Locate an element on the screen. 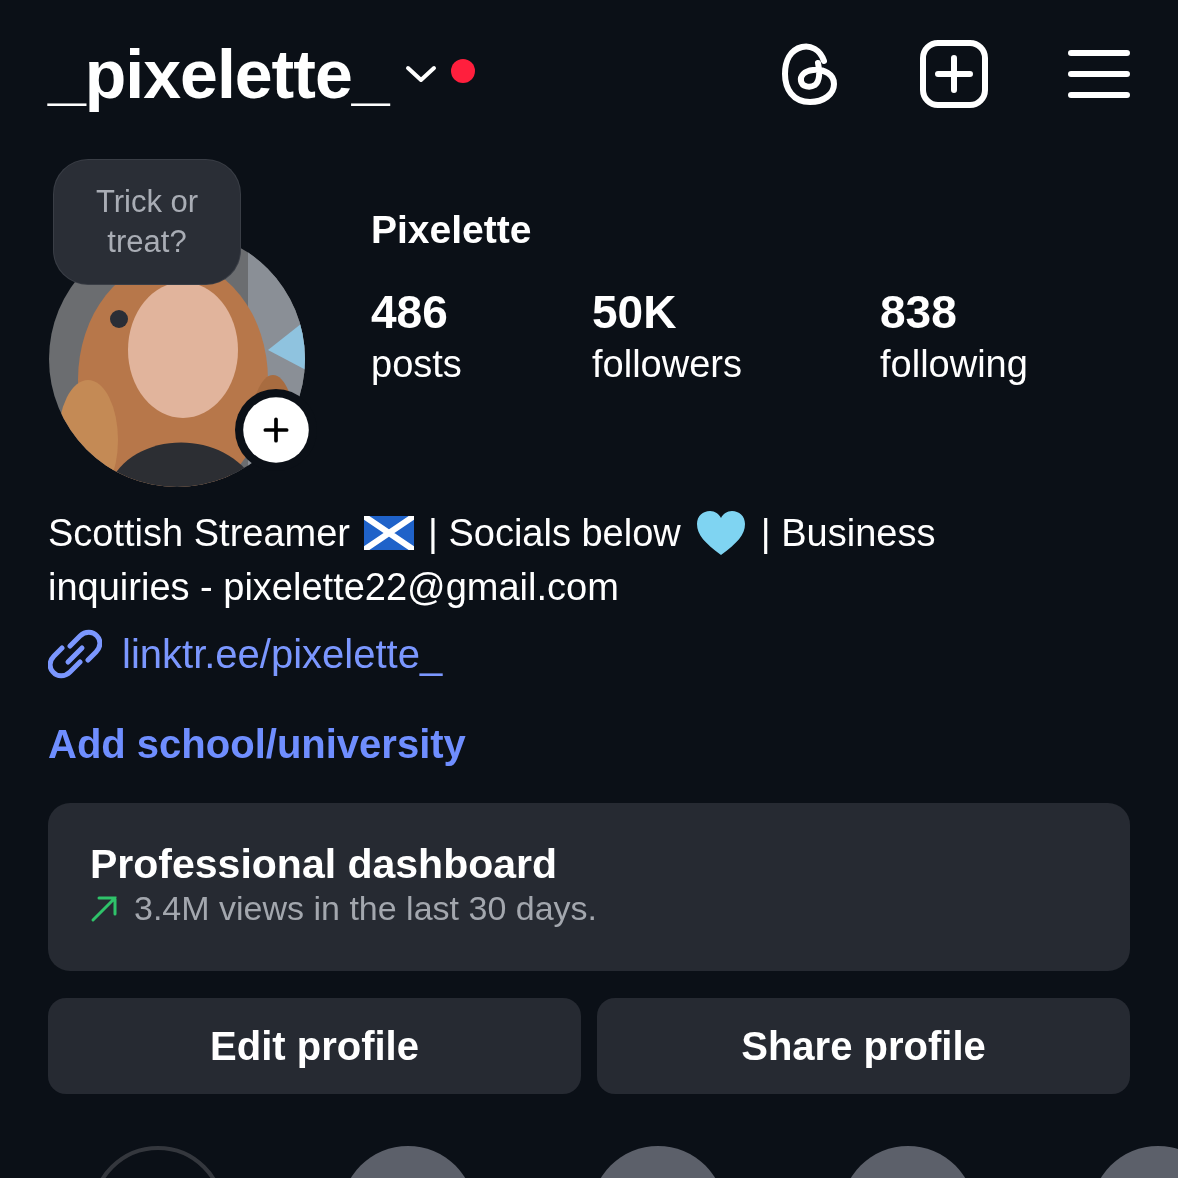 The width and height of the screenshot is (1178, 1178). stat-count: 50K is located at coordinates (736, 312).